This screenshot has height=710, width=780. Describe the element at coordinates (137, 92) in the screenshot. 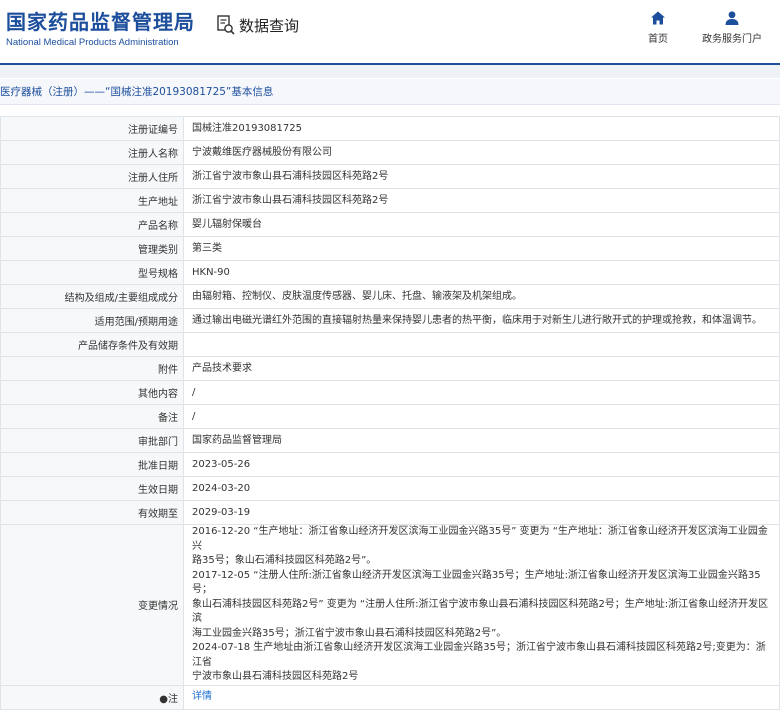

I see `breadcrumb-text: 医疗器械（注册）——“国械注准20193081725”基本信息` at that location.